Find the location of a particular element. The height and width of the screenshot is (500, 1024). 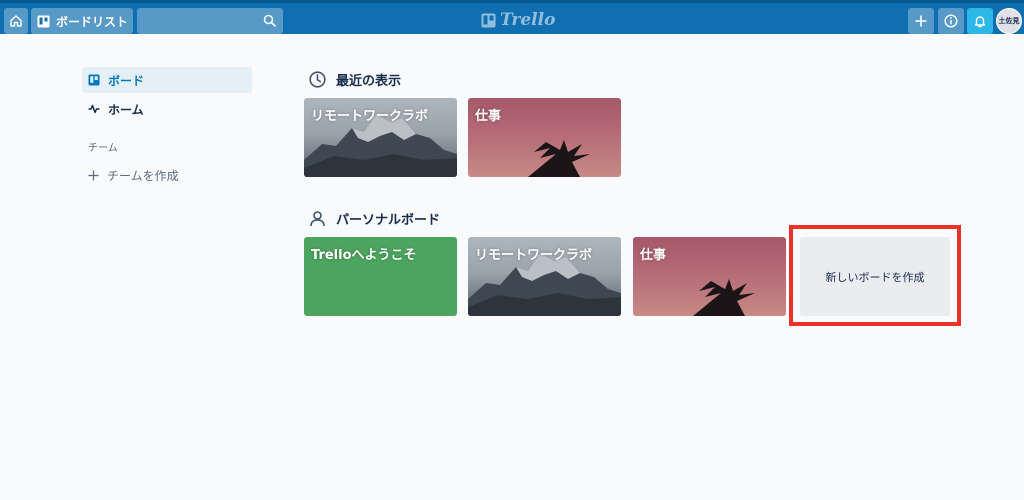

search-icon is located at coordinates (269, 20).